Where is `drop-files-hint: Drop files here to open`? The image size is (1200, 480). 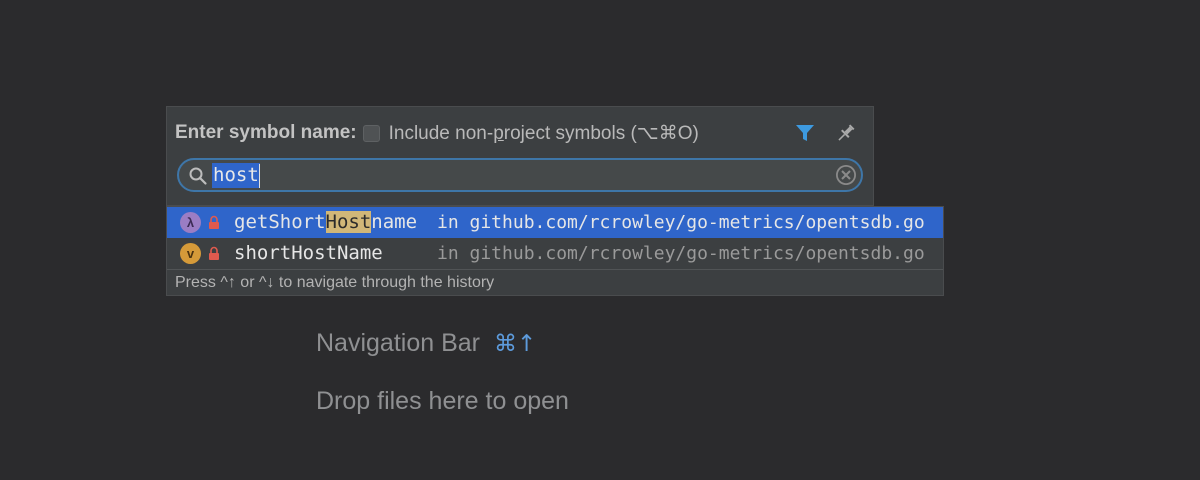 drop-files-hint: Drop files here to open is located at coordinates (442, 401).